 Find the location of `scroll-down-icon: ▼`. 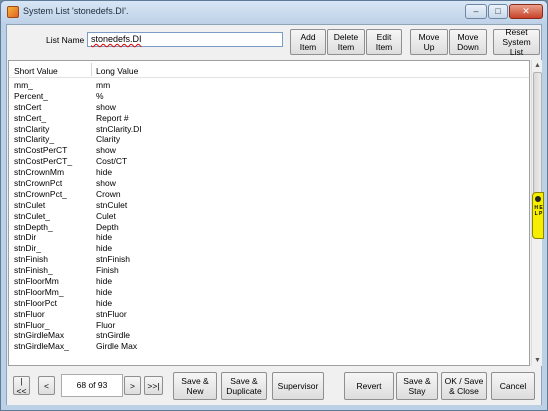

scroll-down-icon: ▼ is located at coordinates (537, 360).